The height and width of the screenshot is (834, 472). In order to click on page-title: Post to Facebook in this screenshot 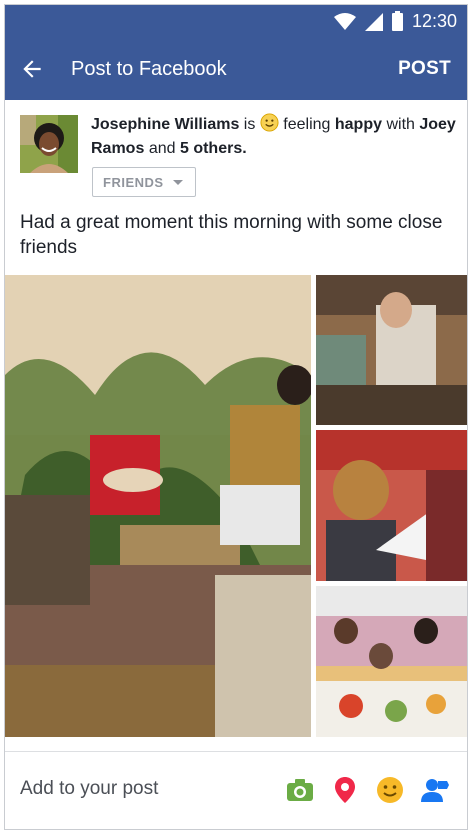, I will do `click(149, 69)`.